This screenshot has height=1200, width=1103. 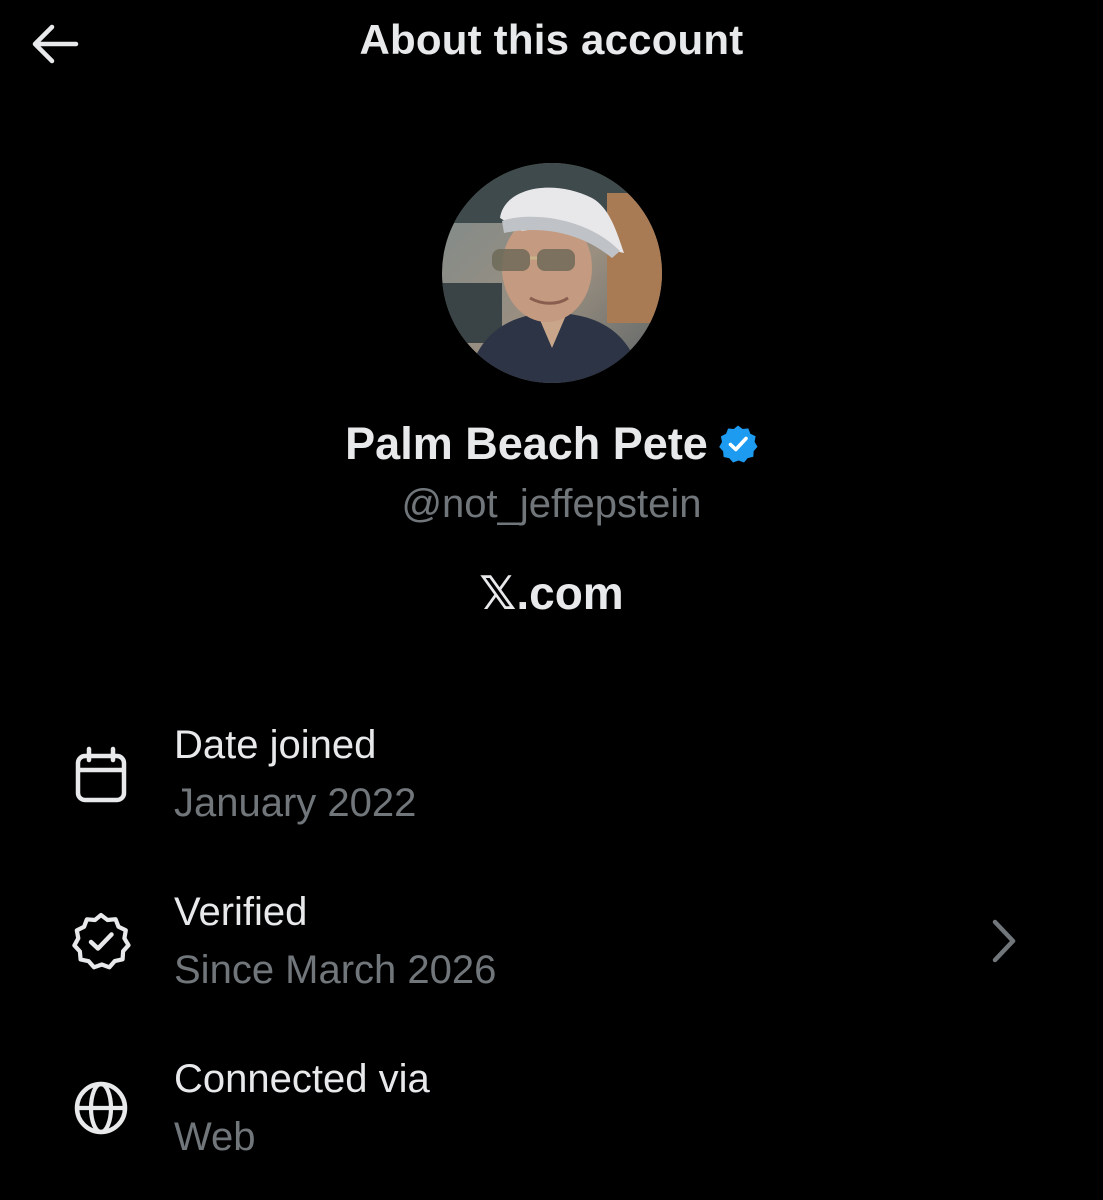 What do you see at coordinates (738, 444) in the screenshot?
I see `verified-badge-icon` at bounding box center [738, 444].